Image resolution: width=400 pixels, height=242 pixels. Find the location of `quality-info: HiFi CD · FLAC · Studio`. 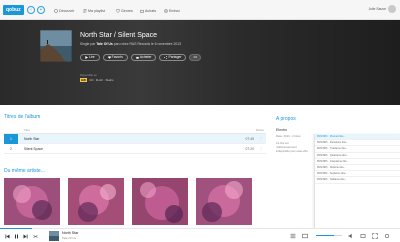

quality-info: HiFi CD · FLAC · Studio is located at coordinates (96, 80).